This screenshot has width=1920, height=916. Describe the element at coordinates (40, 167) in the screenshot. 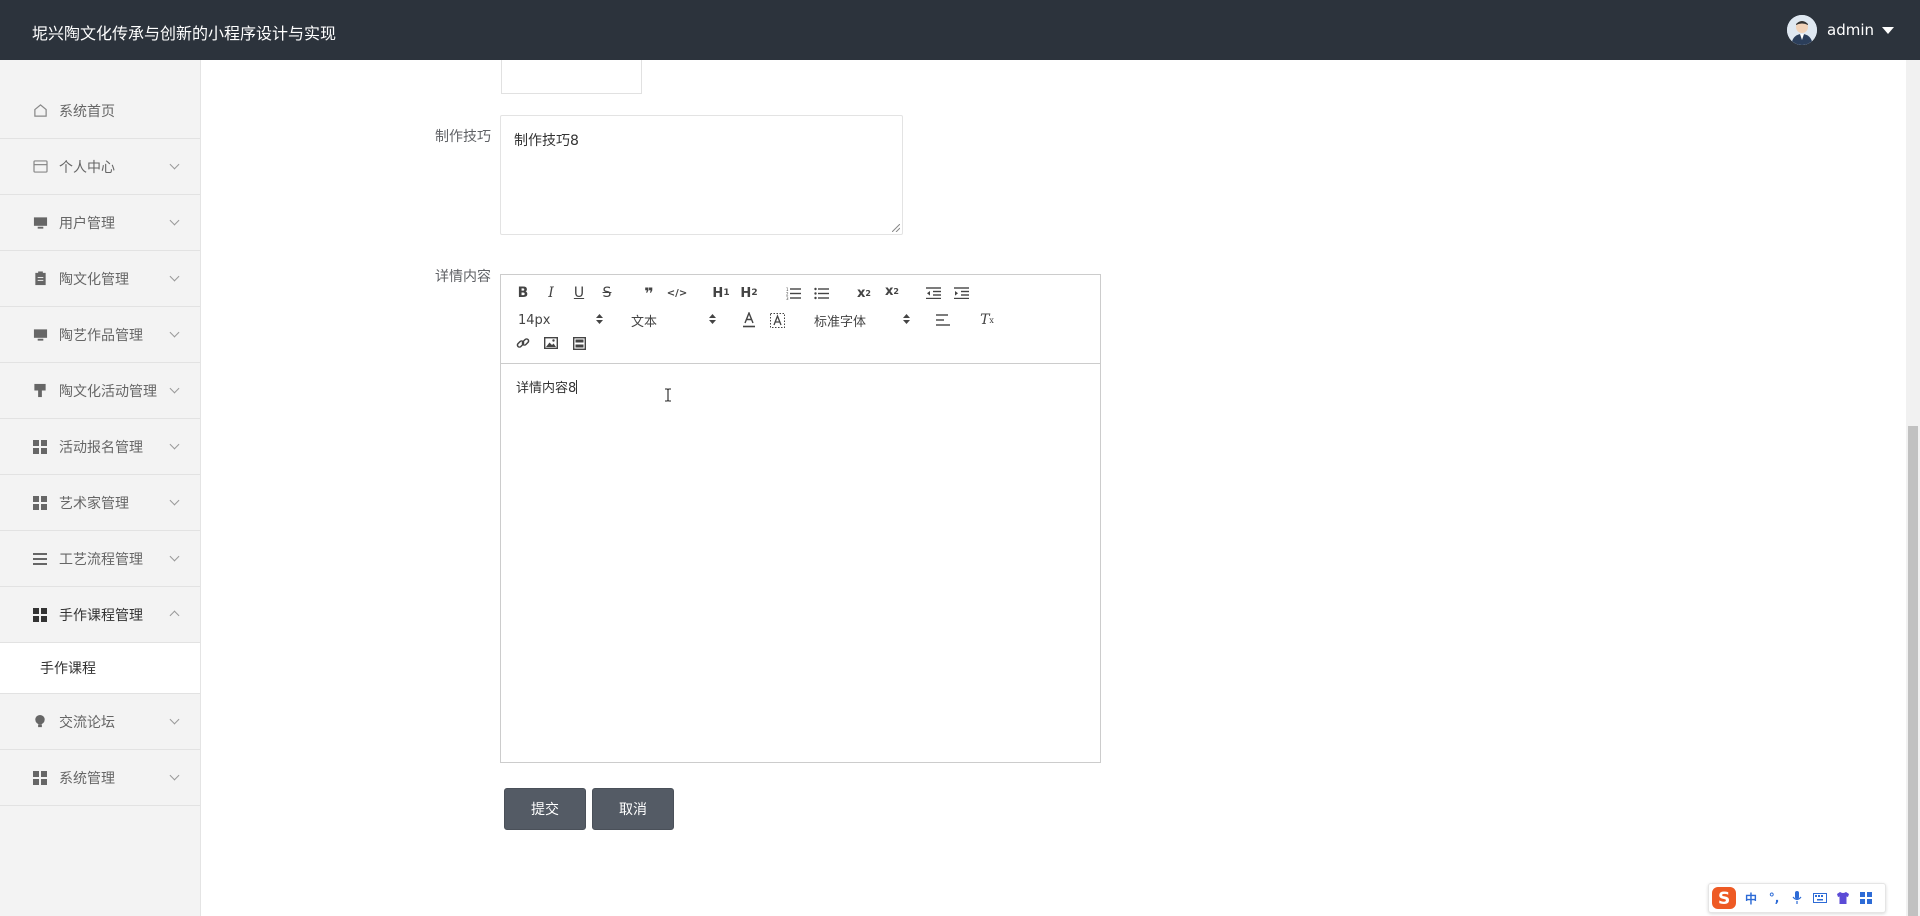

I see `card-icon` at that location.